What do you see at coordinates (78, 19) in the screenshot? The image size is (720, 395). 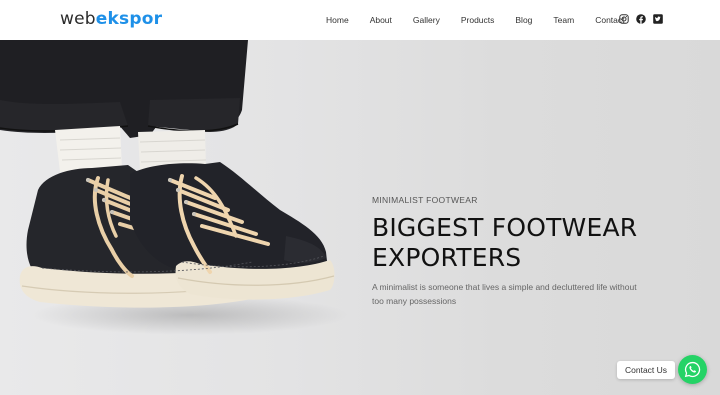 I see `brand-logo-part1: web` at bounding box center [78, 19].